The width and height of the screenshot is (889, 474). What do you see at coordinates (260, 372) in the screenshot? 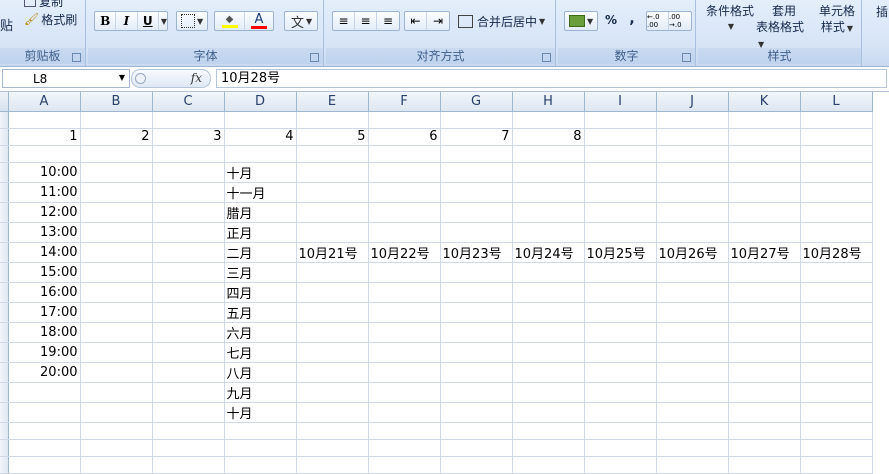
I see `cell-d14: 八月` at bounding box center [260, 372].